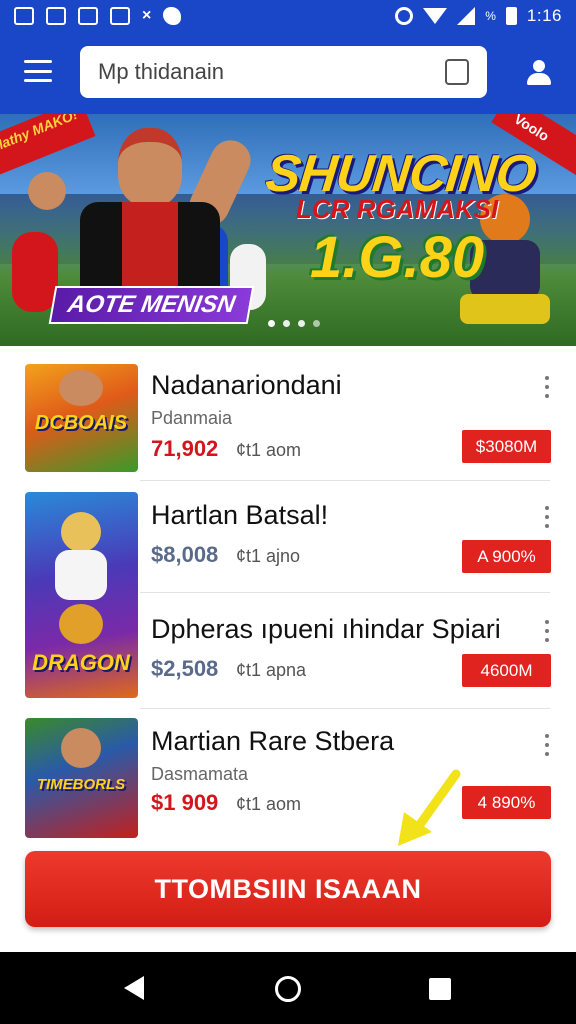 The image size is (576, 1024). I want to click on item-thumbnail: DCBOAIS, so click(81, 418).